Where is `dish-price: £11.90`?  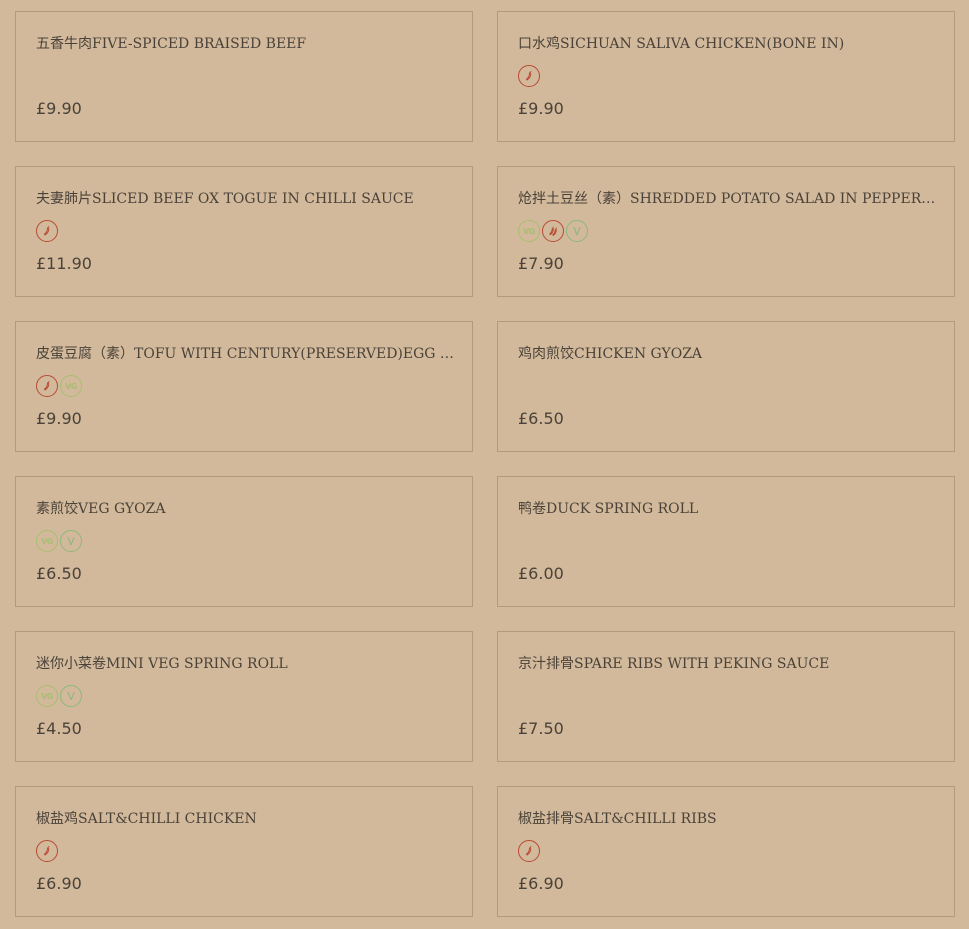
dish-price: £11.90 is located at coordinates (64, 263).